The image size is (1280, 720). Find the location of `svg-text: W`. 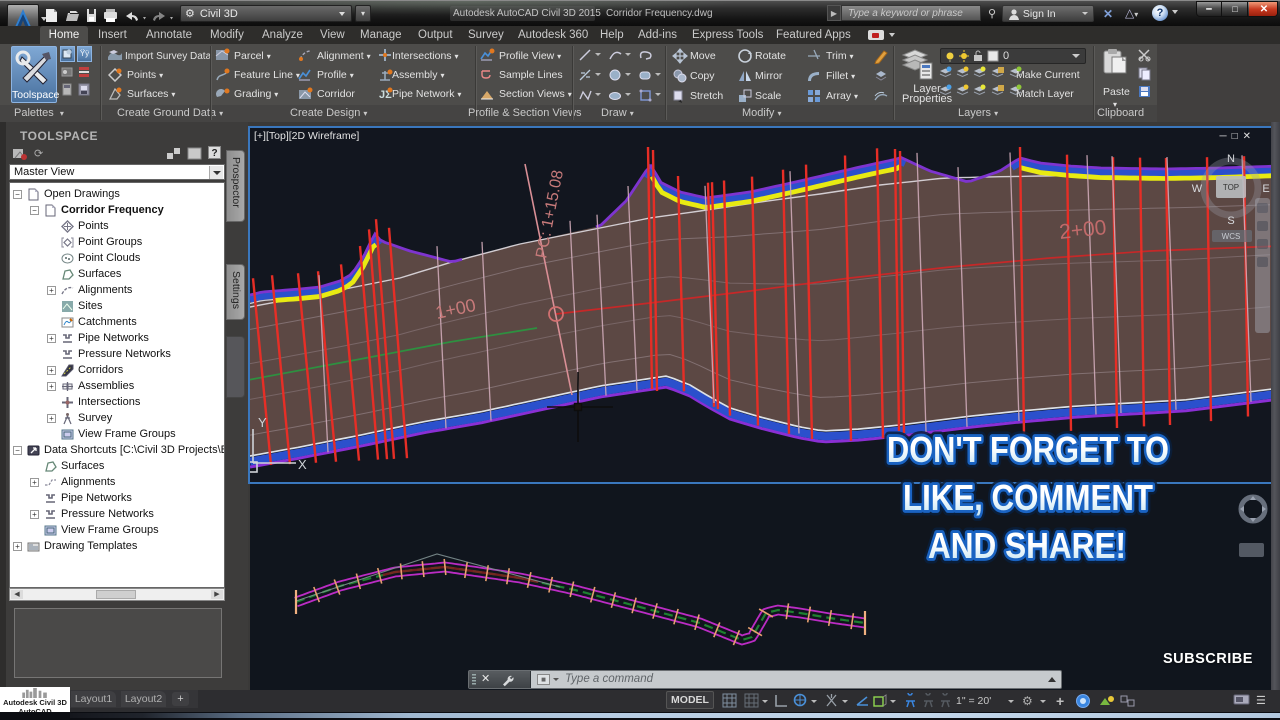

svg-text: W is located at coordinates (1197, 189).